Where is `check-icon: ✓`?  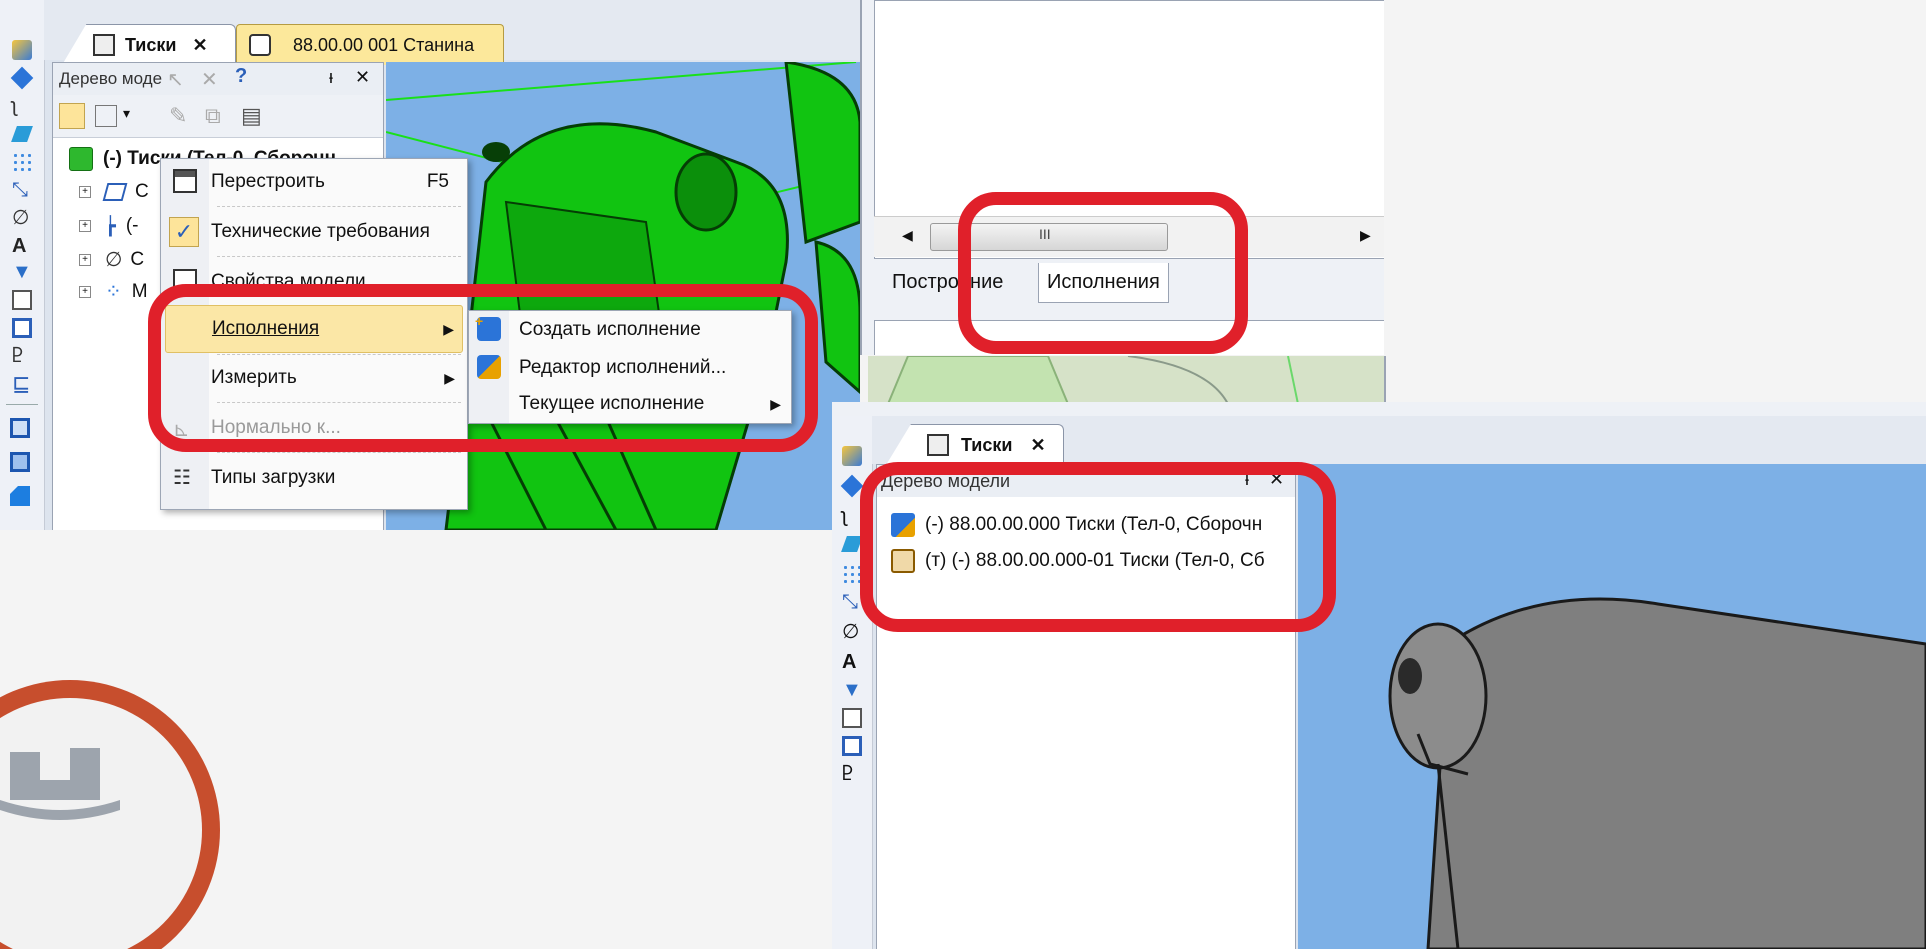 check-icon: ✓ is located at coordinates (184, 232).